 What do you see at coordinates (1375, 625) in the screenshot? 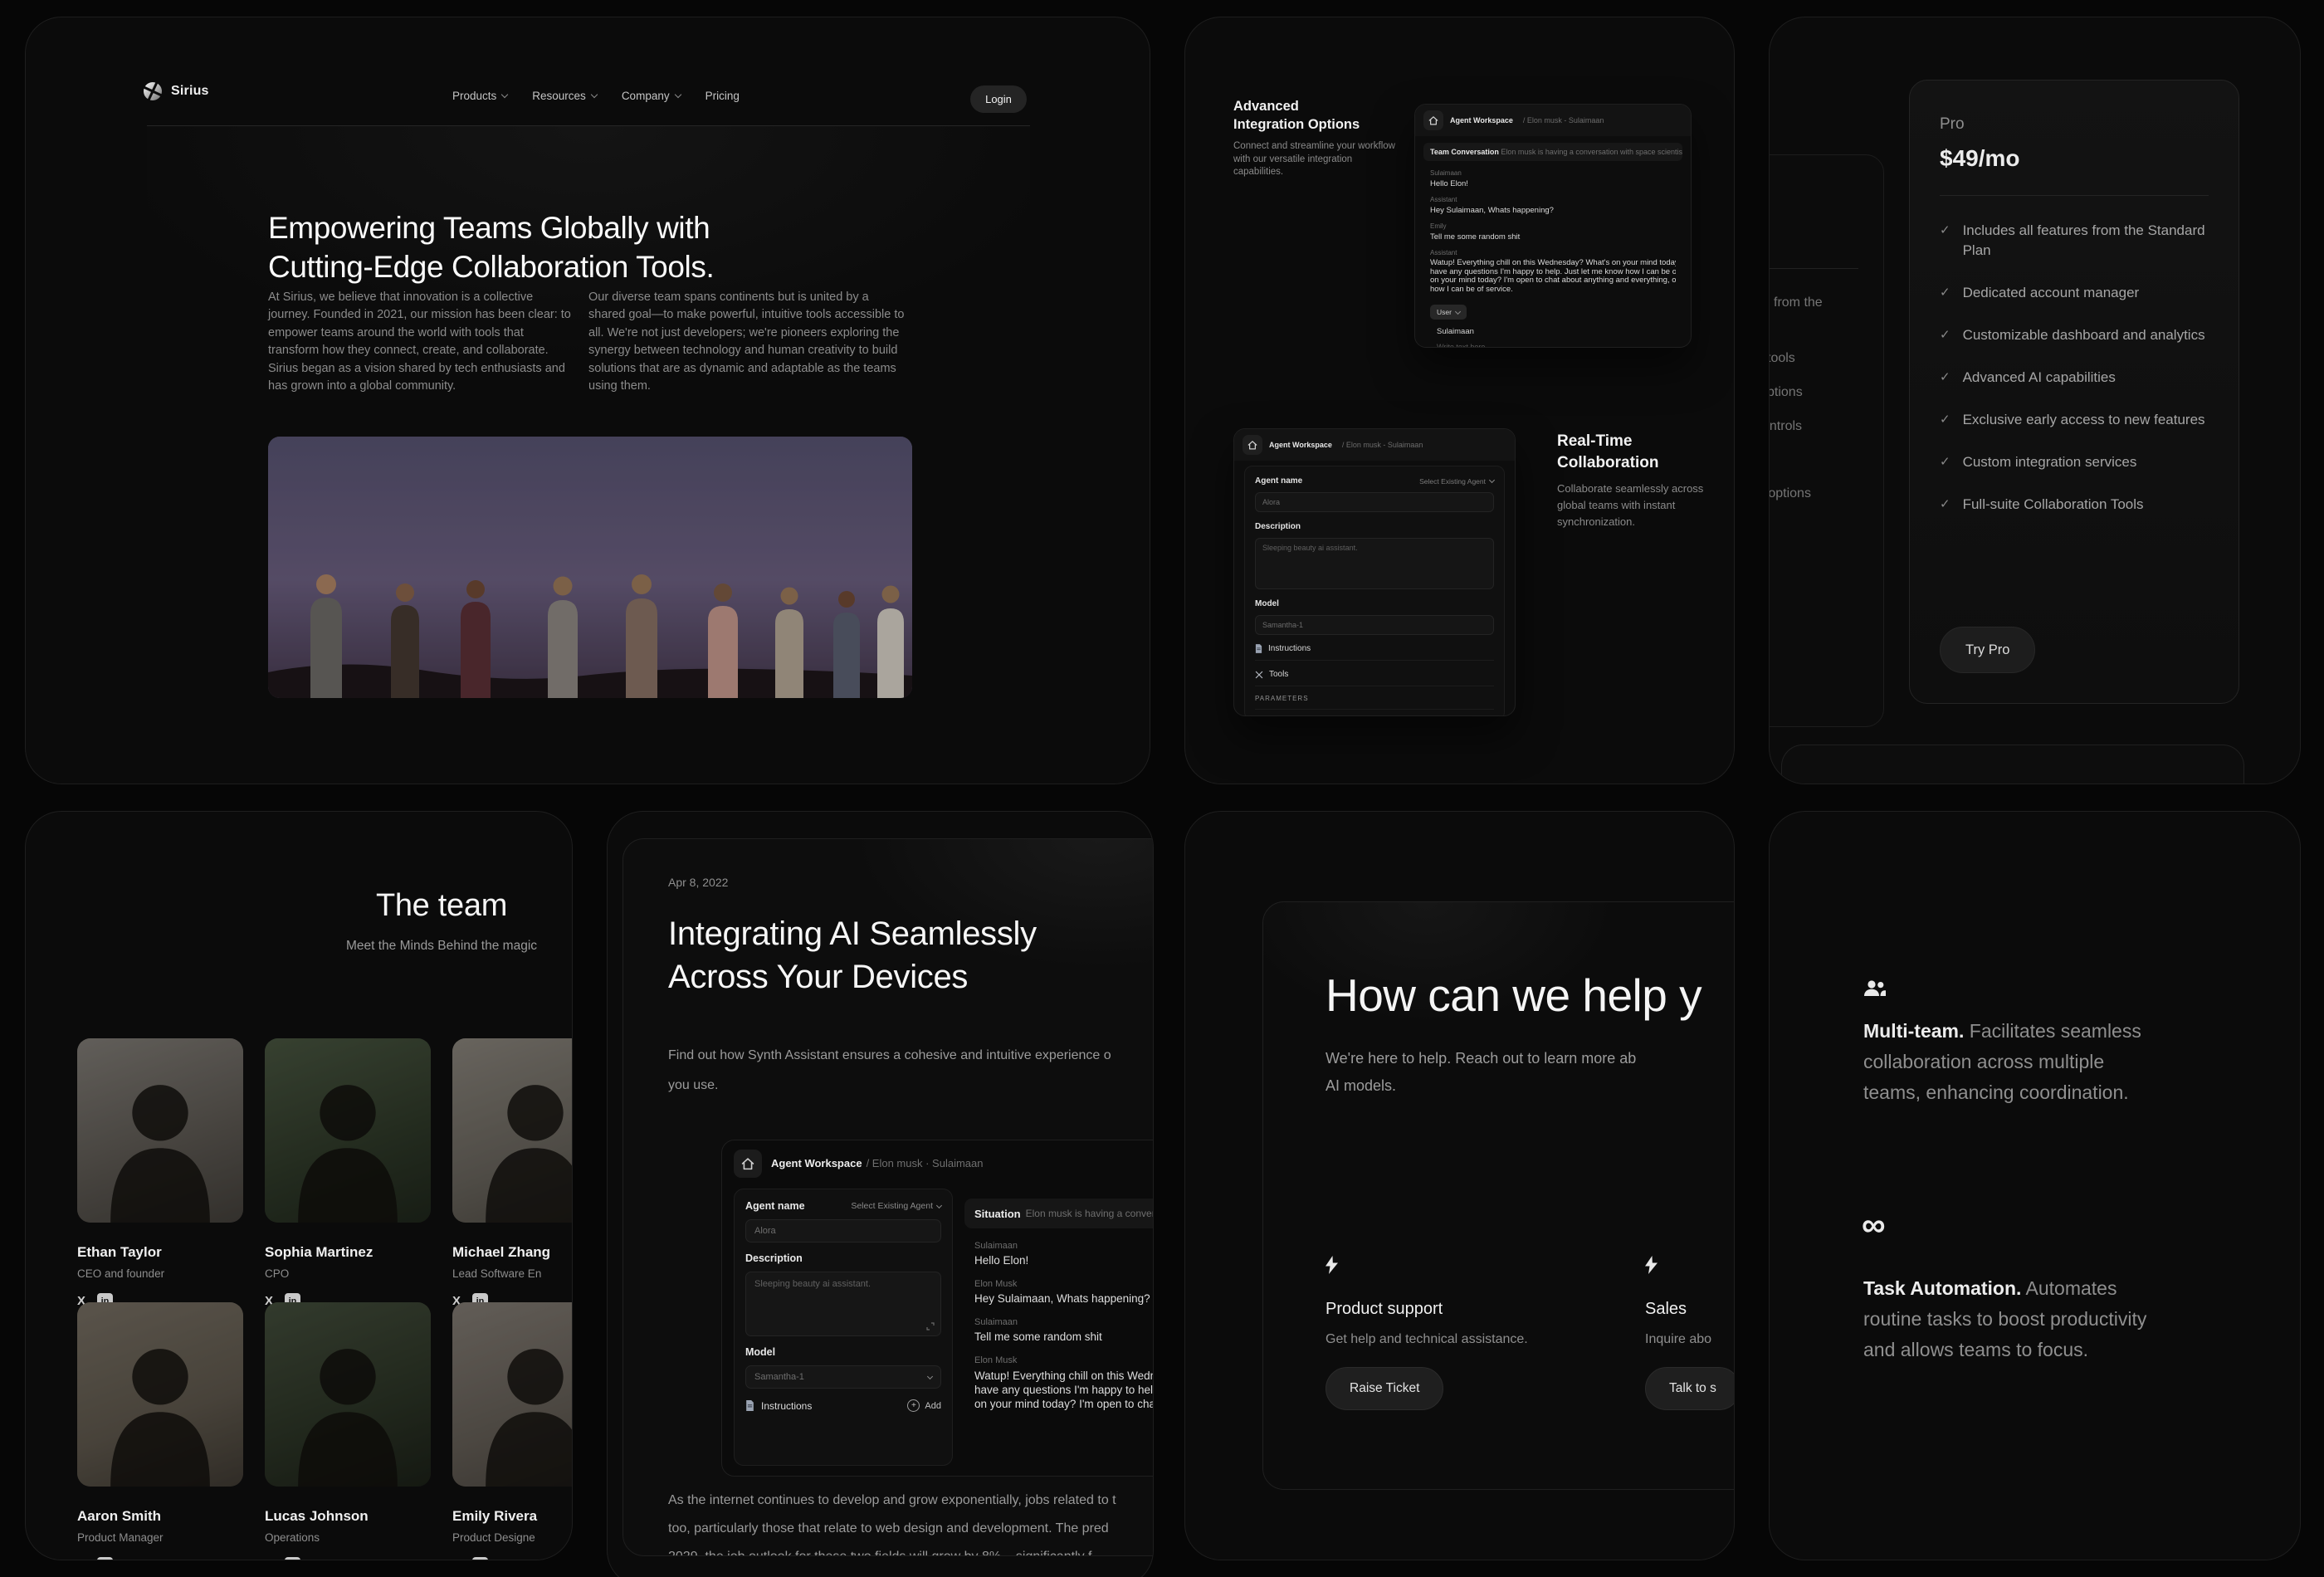
I see `model-input: Samantha-1` at bounding box center [1375, 625].